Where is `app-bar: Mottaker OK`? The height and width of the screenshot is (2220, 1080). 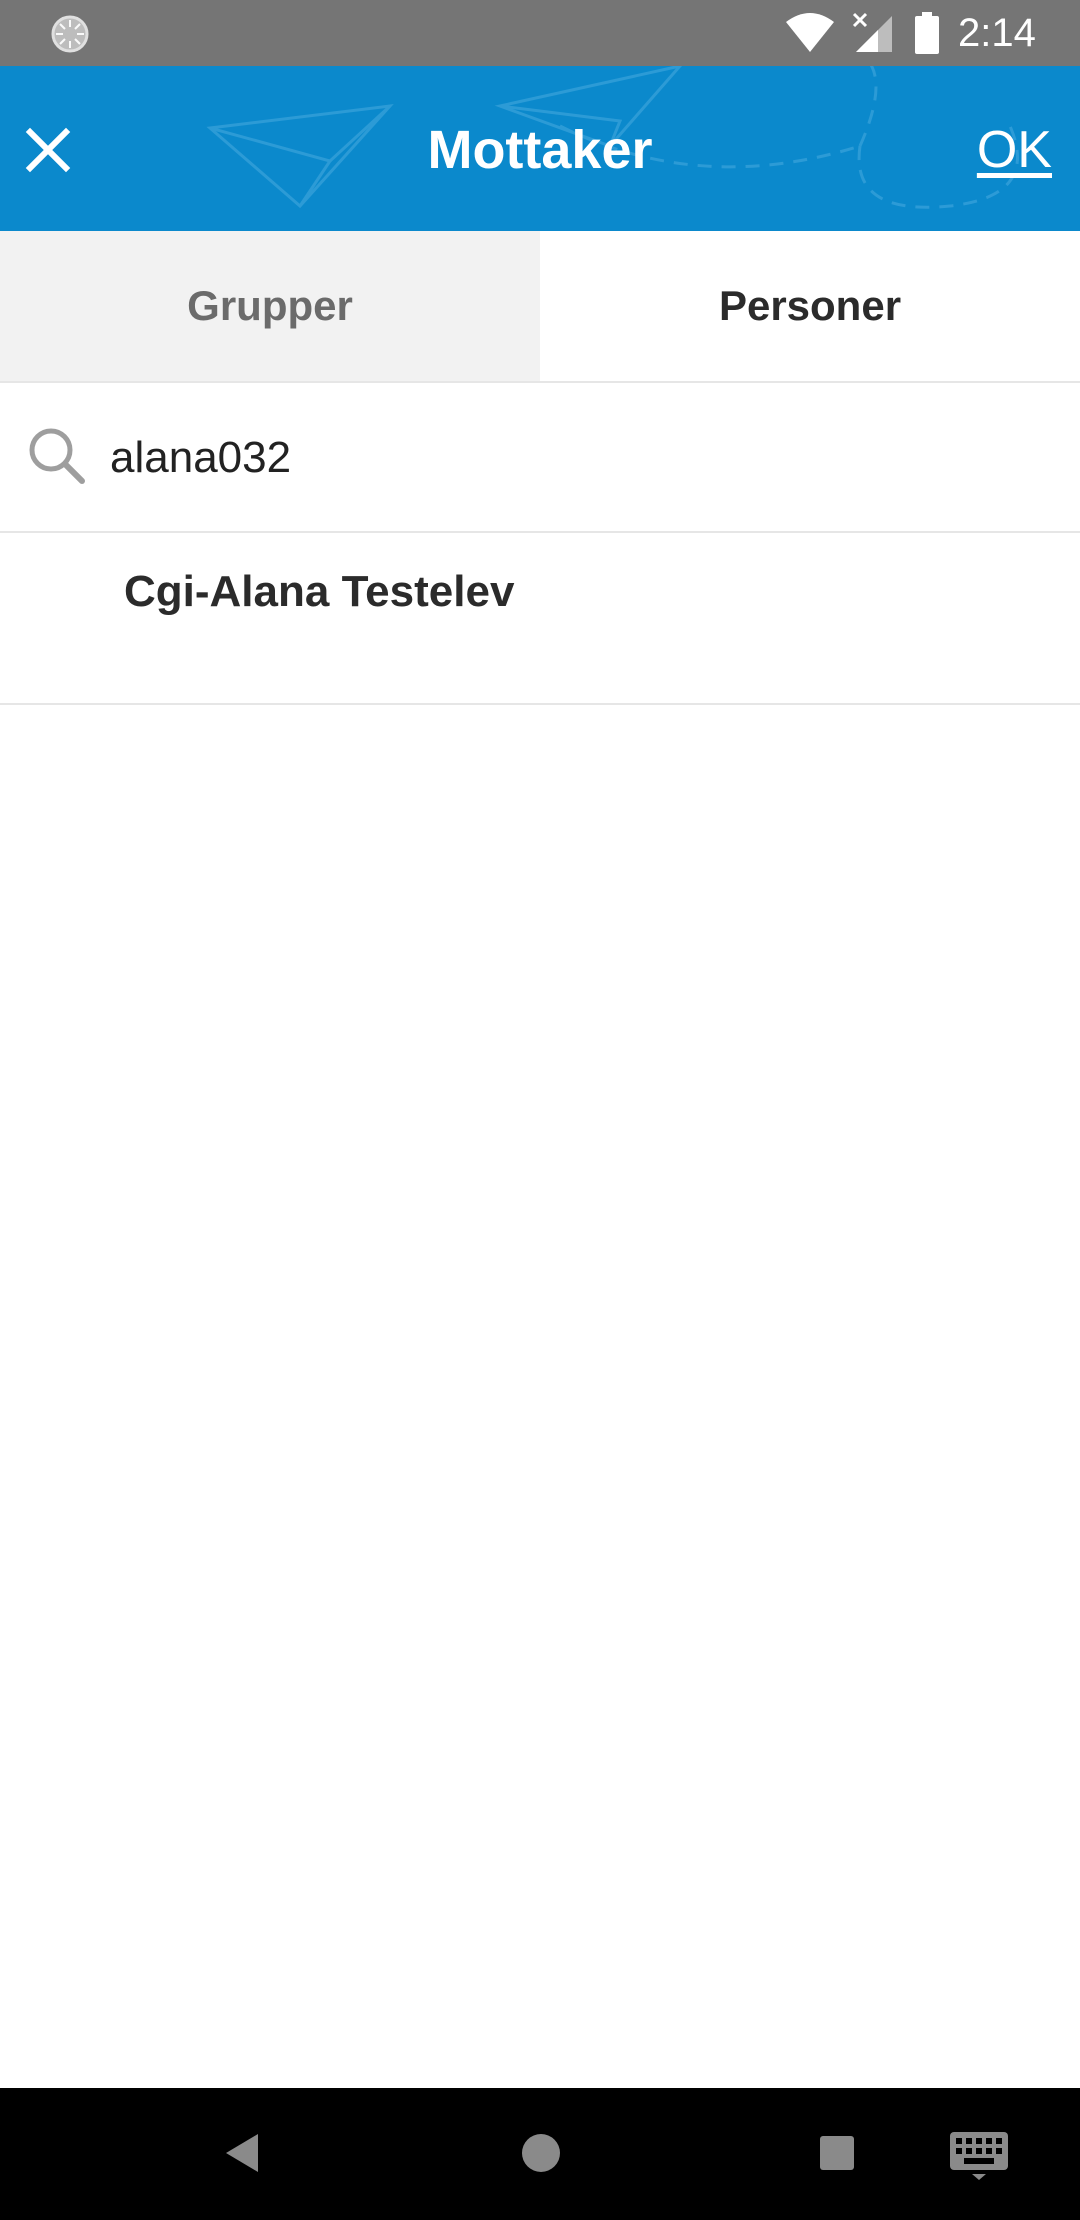
app-bar: Mottaker OK is located at coordinates (540, 148).